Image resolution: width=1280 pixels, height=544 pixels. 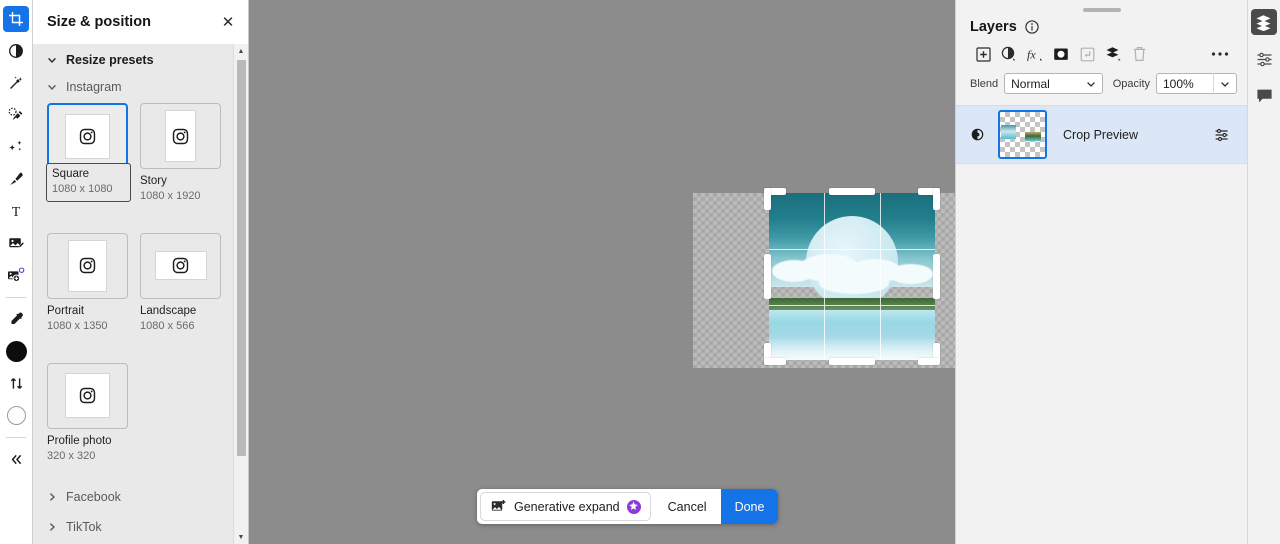 I want to click on generative-expand-label: Generative expand, so click(x=567, y=506).